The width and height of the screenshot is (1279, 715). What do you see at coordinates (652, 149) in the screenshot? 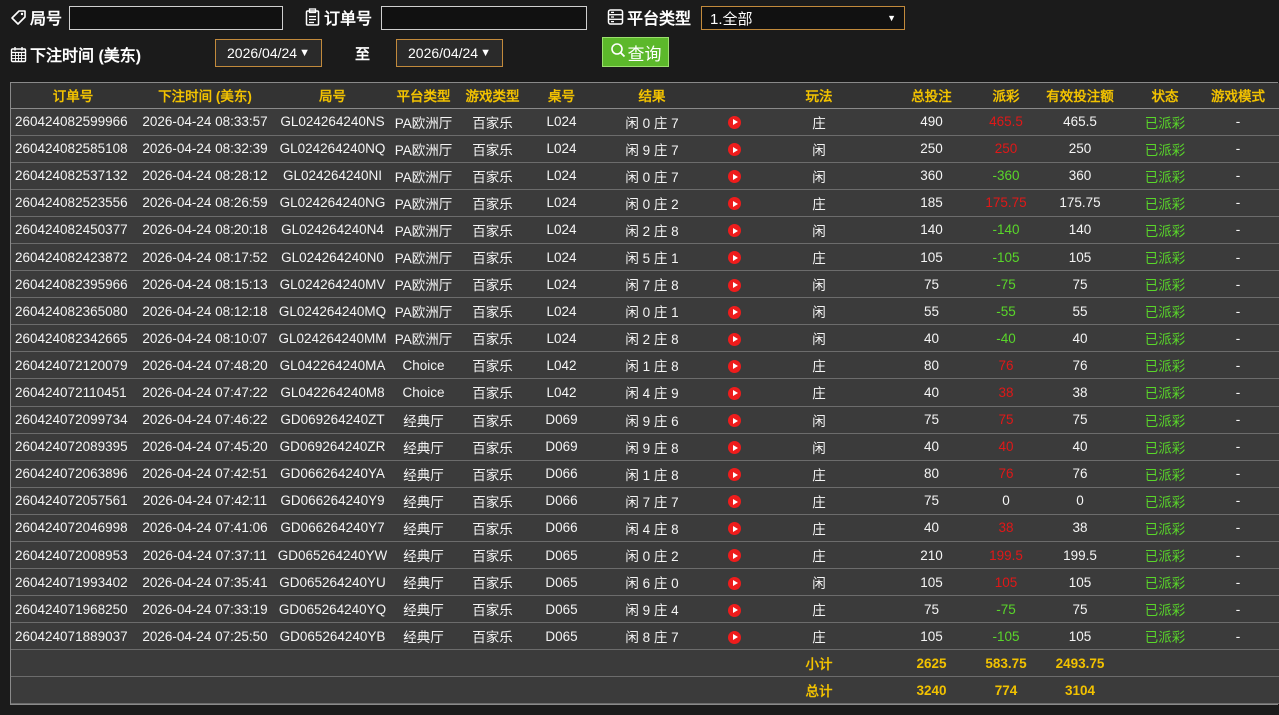
I see `result-cell: 闲 9 庄 7` at bounding box center [652, 149].